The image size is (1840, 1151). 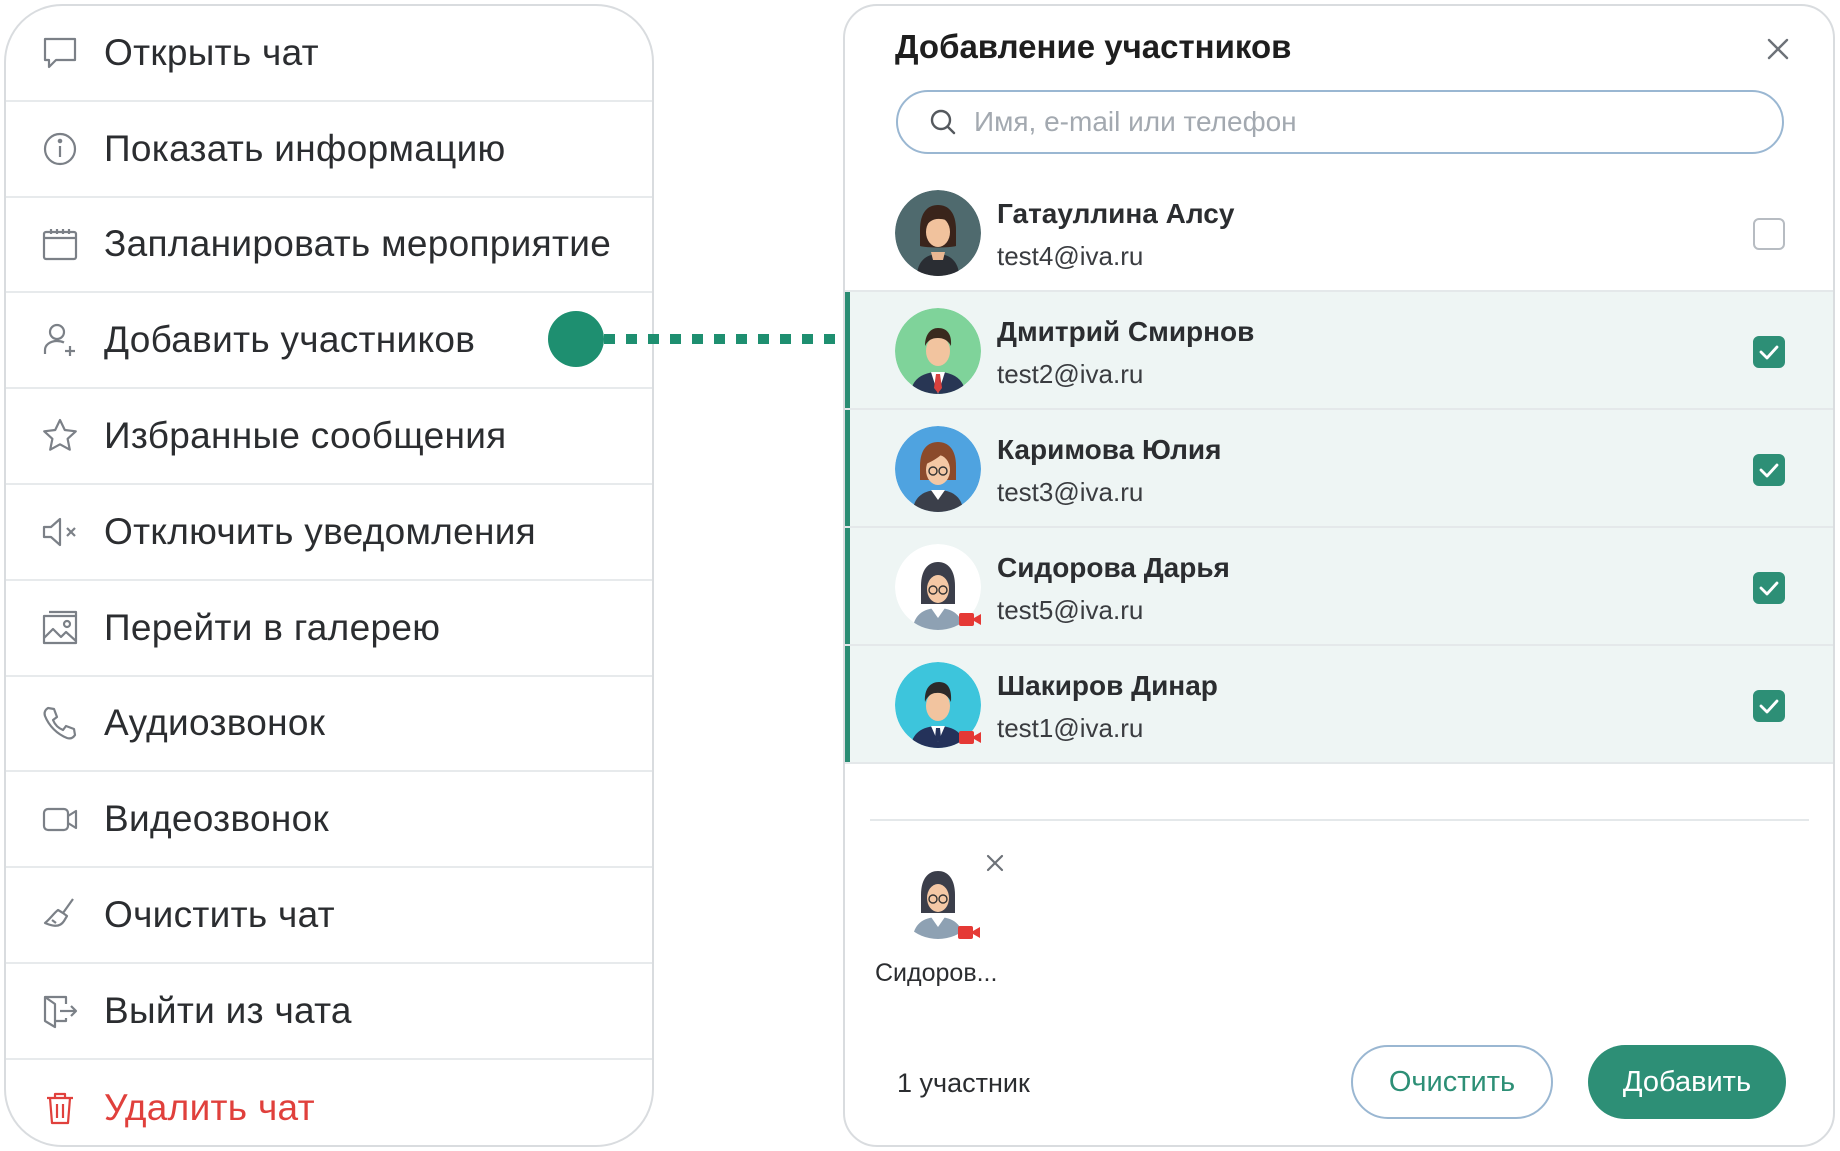 I want to click on menu-item-label: Выйти из чата, so click(x=228, y=1010).